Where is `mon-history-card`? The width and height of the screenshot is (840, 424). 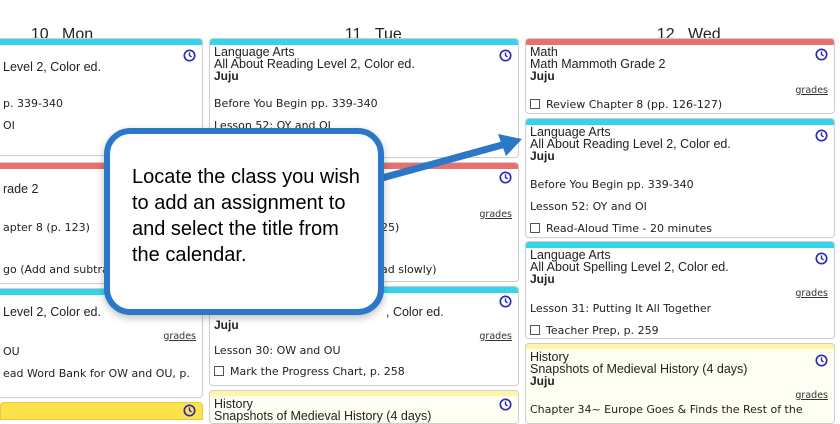
mon-history-card is located at coordinates (101, 411).